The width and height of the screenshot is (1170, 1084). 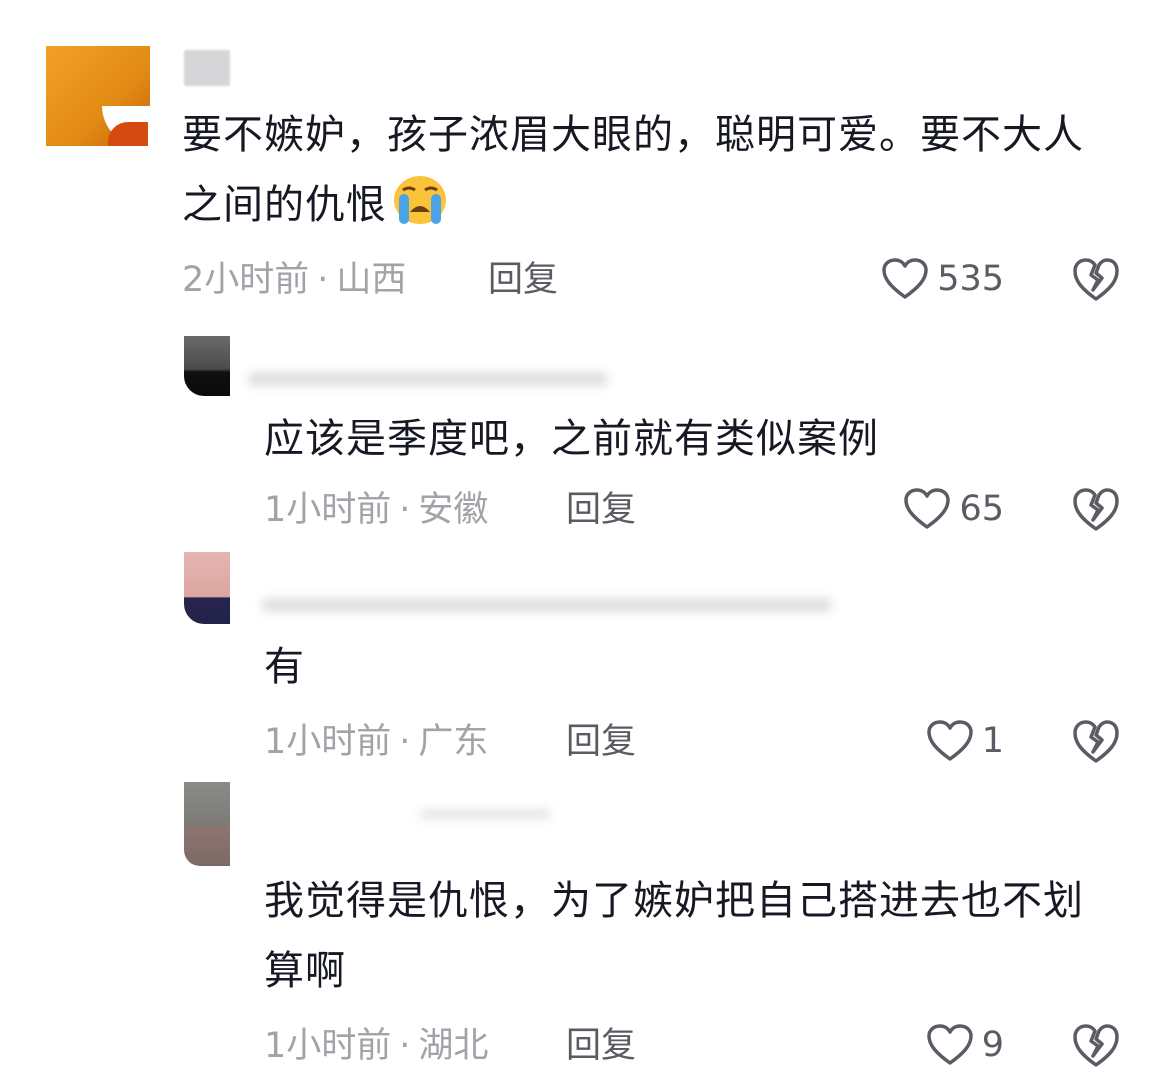 I want to click on like-button: 9, so click(x=934, y=1045).